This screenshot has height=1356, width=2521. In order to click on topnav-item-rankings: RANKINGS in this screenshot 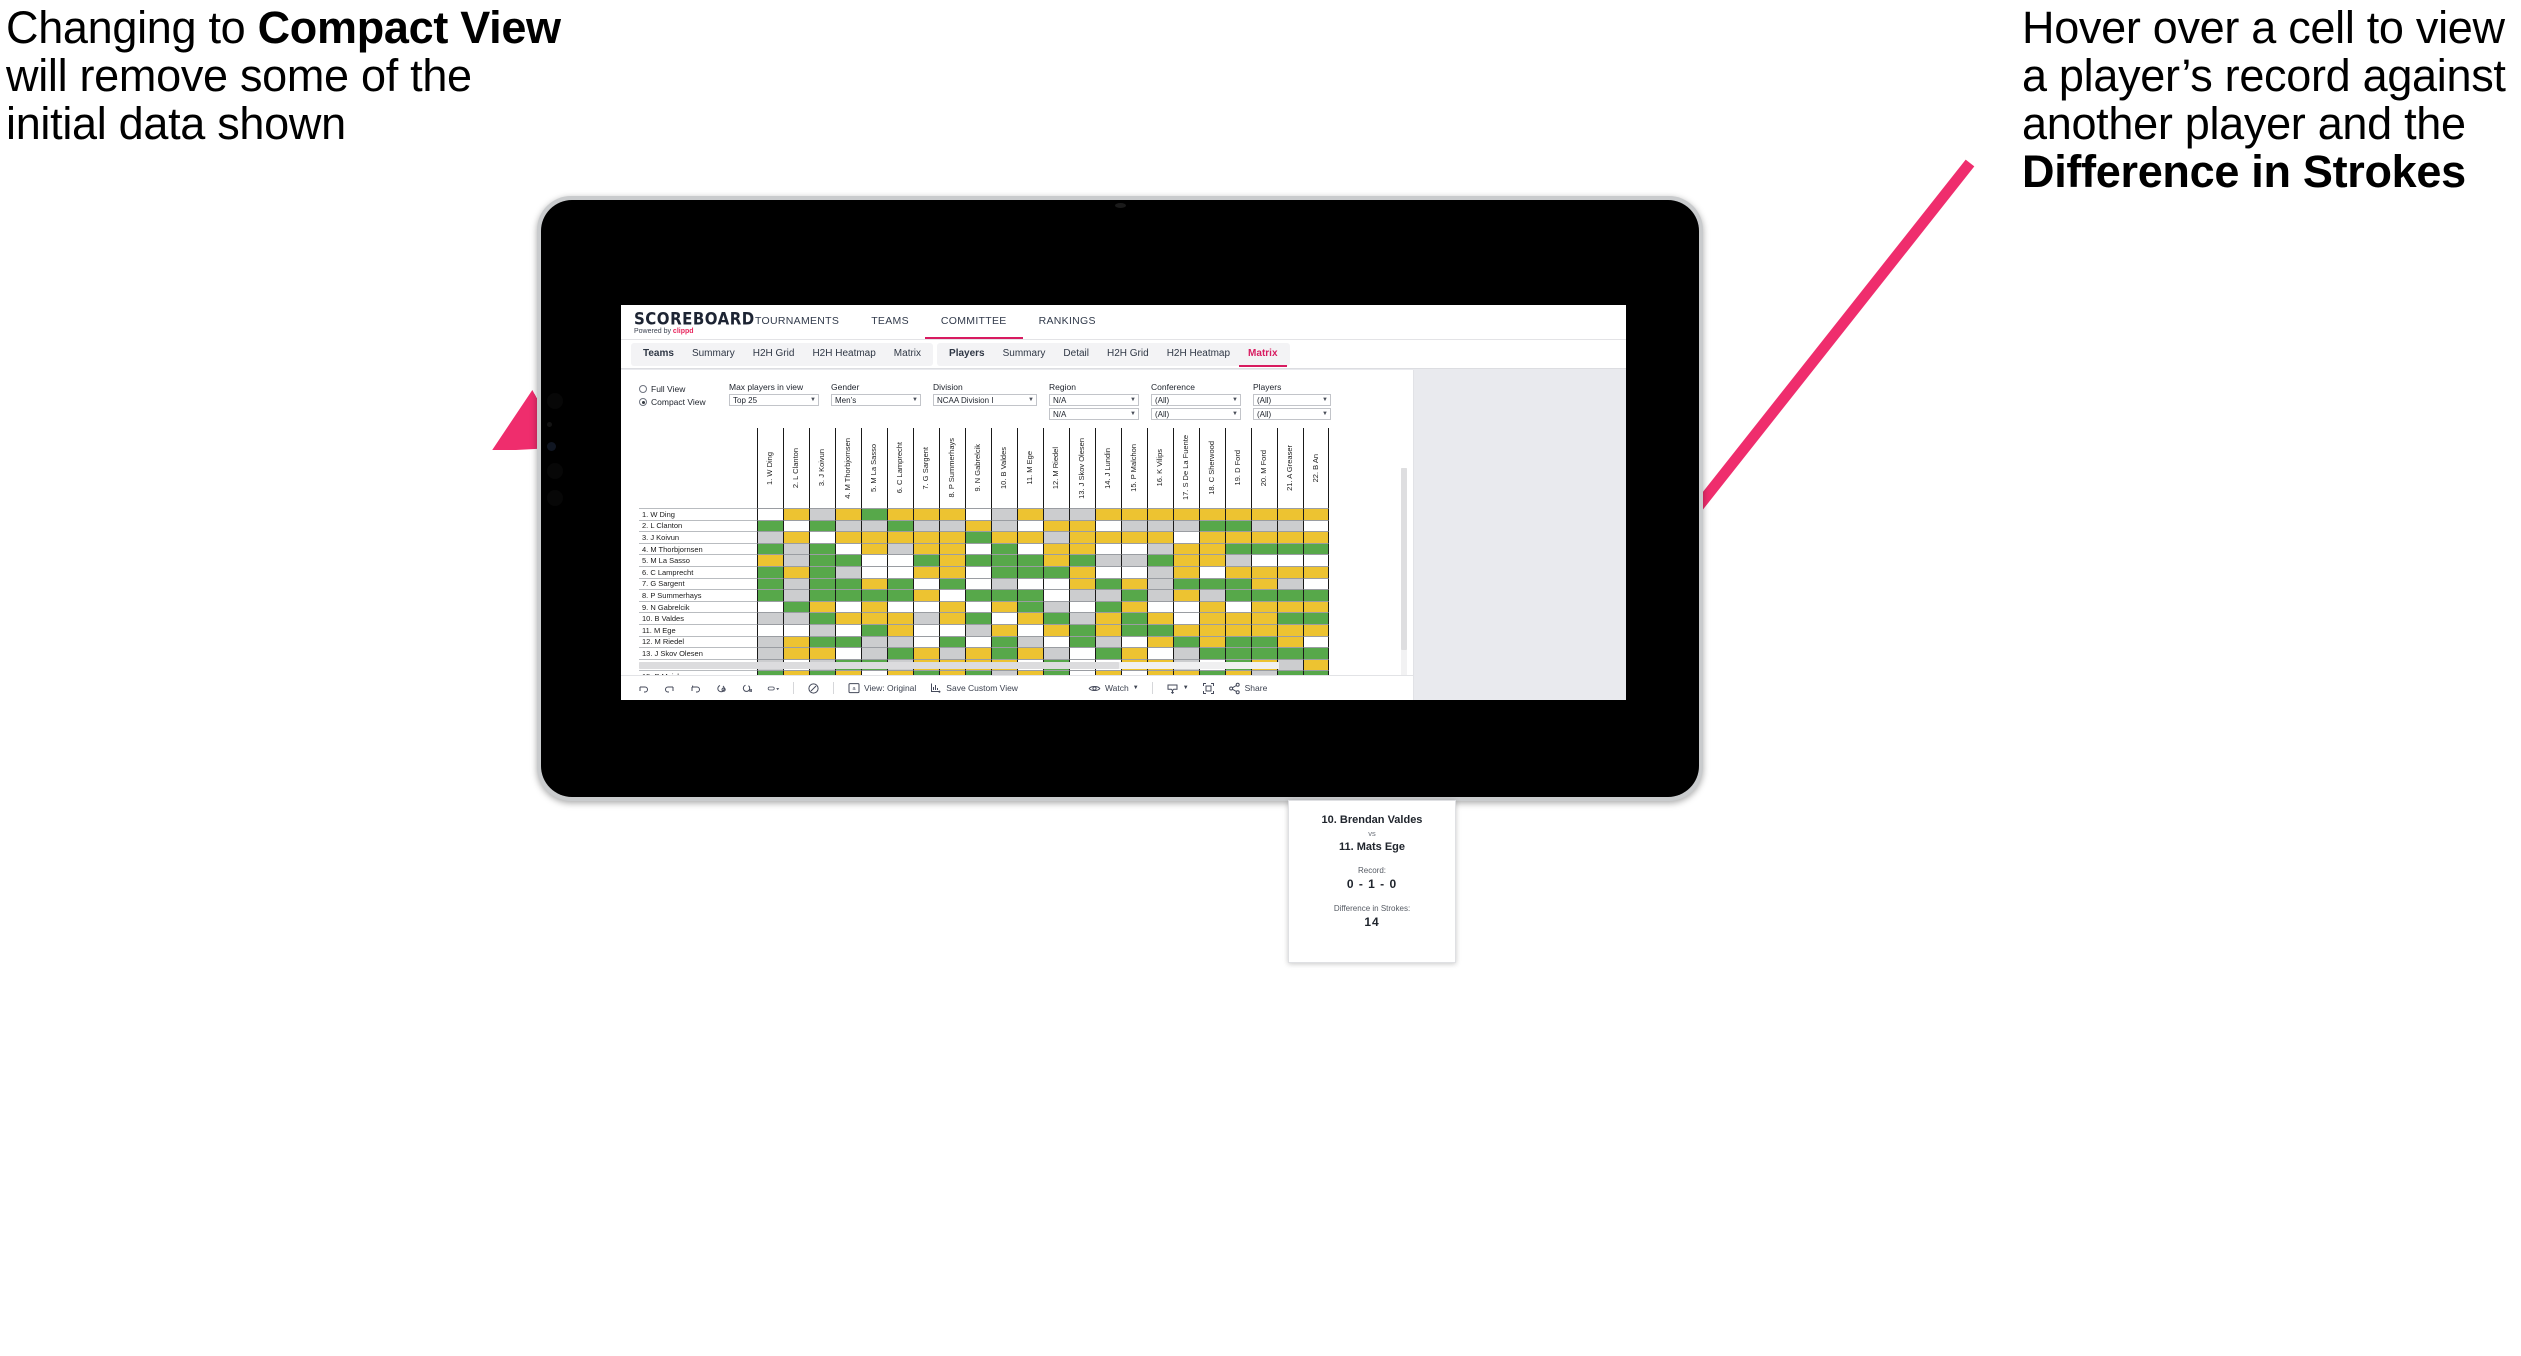, I will do `click(1067, 322)`.